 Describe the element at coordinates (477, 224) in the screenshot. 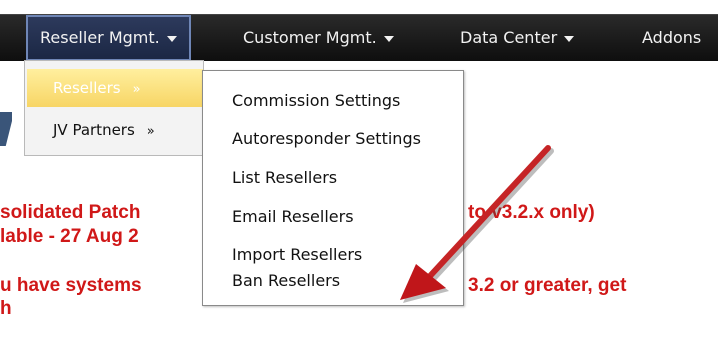

I see `red-arrow-icon` at that location.